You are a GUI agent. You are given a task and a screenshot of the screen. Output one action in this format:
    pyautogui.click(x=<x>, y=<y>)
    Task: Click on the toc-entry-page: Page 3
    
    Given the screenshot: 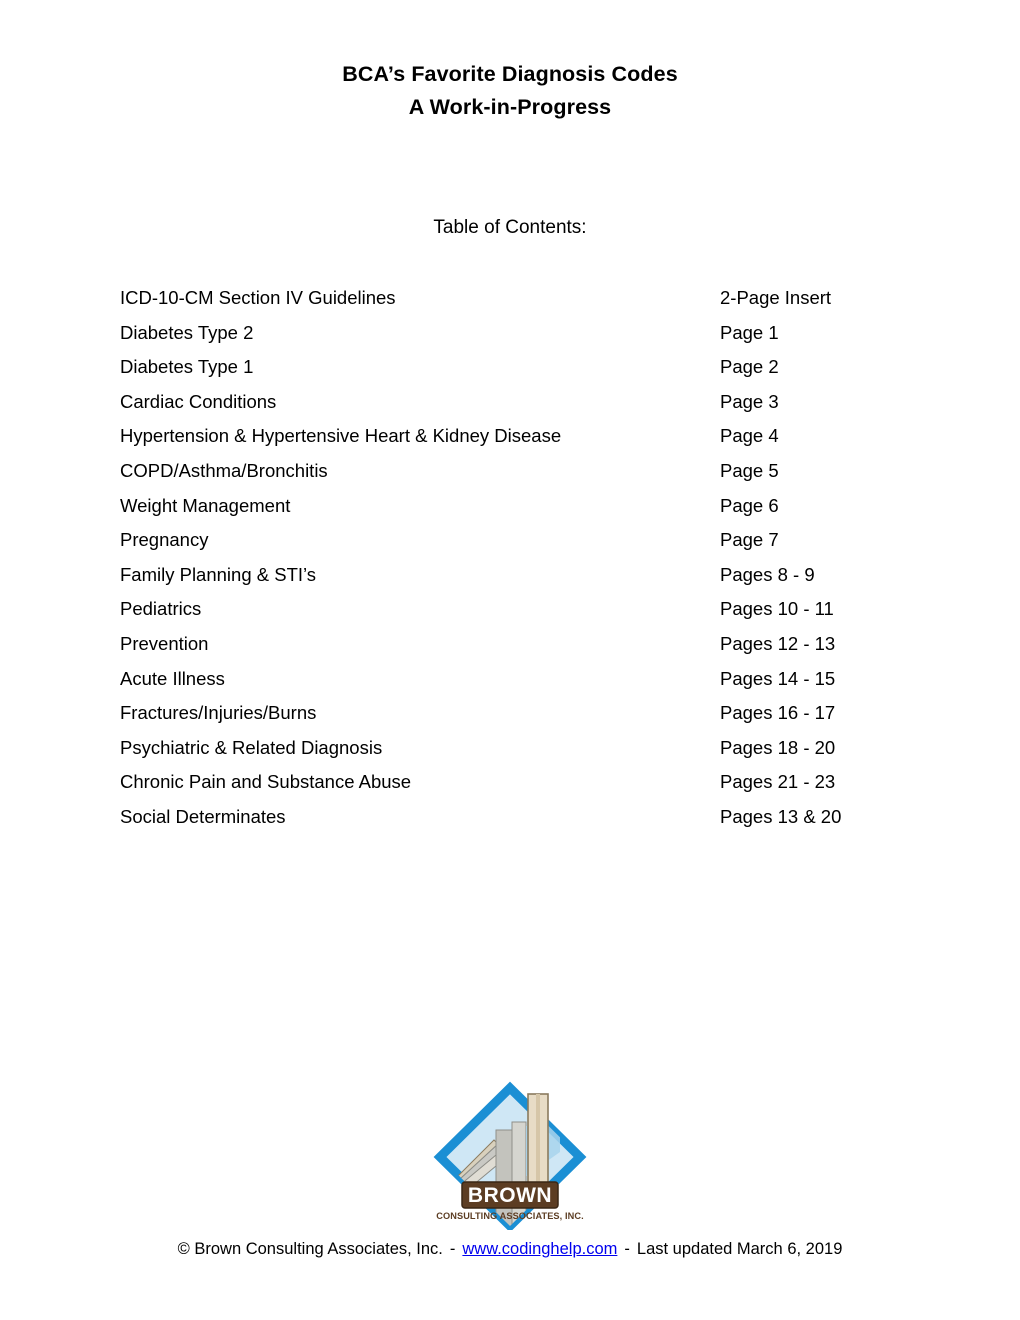 What is the action you would take?
    pyautogui.click(x=749, y=401)
    